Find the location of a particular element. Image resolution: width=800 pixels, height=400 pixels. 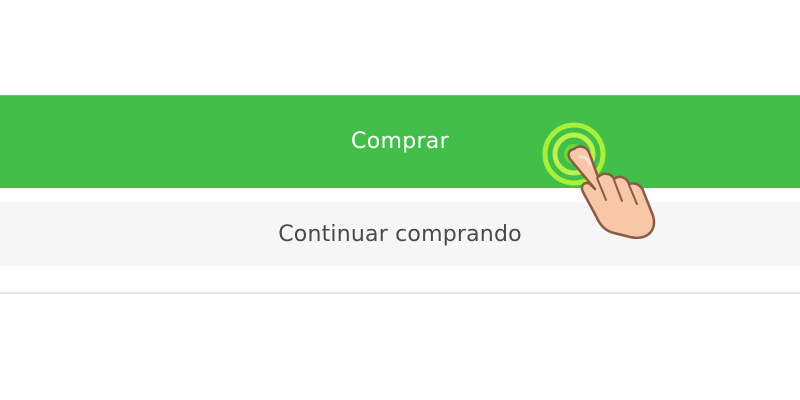

continue-shopping-label: Continuar comprando is located at coordinates (400, 234).